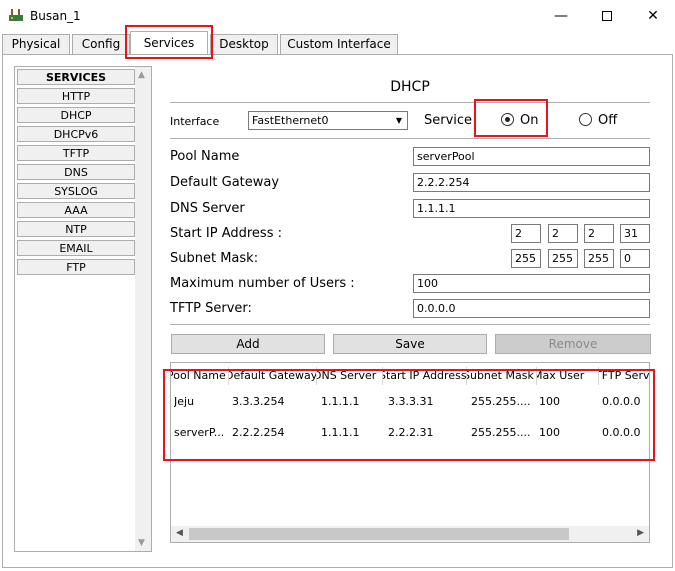  What do you see at coordinates (608, 120) in the screenshot?
I see `off-label: Off` at bounding box center [608, 120].